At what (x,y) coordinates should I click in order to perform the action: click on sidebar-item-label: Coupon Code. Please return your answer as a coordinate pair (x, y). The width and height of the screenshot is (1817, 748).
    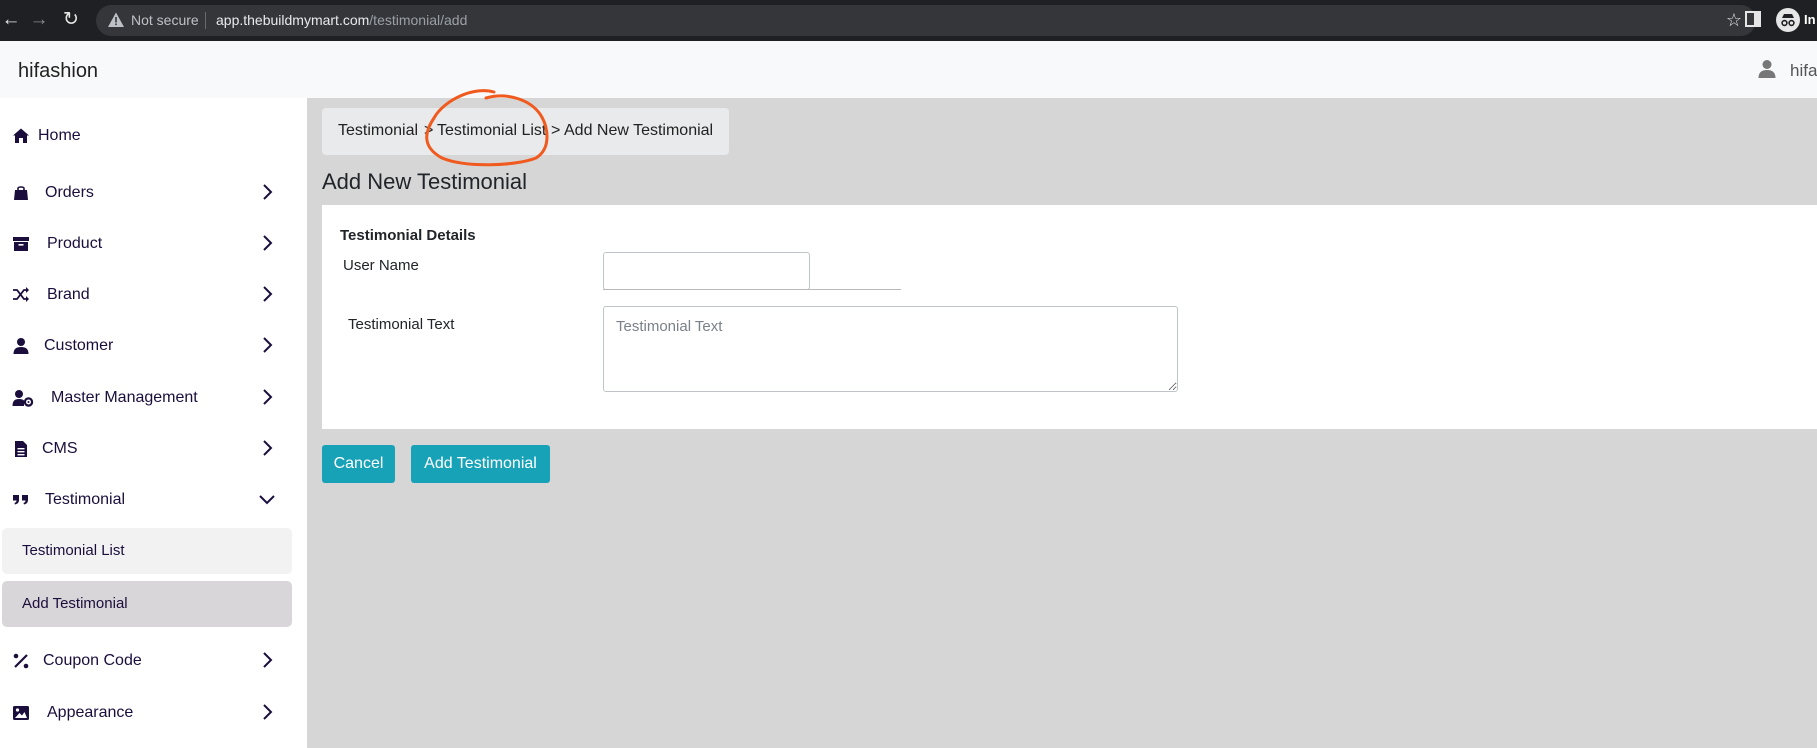
    Looking at the image, I should click on (92, 660).